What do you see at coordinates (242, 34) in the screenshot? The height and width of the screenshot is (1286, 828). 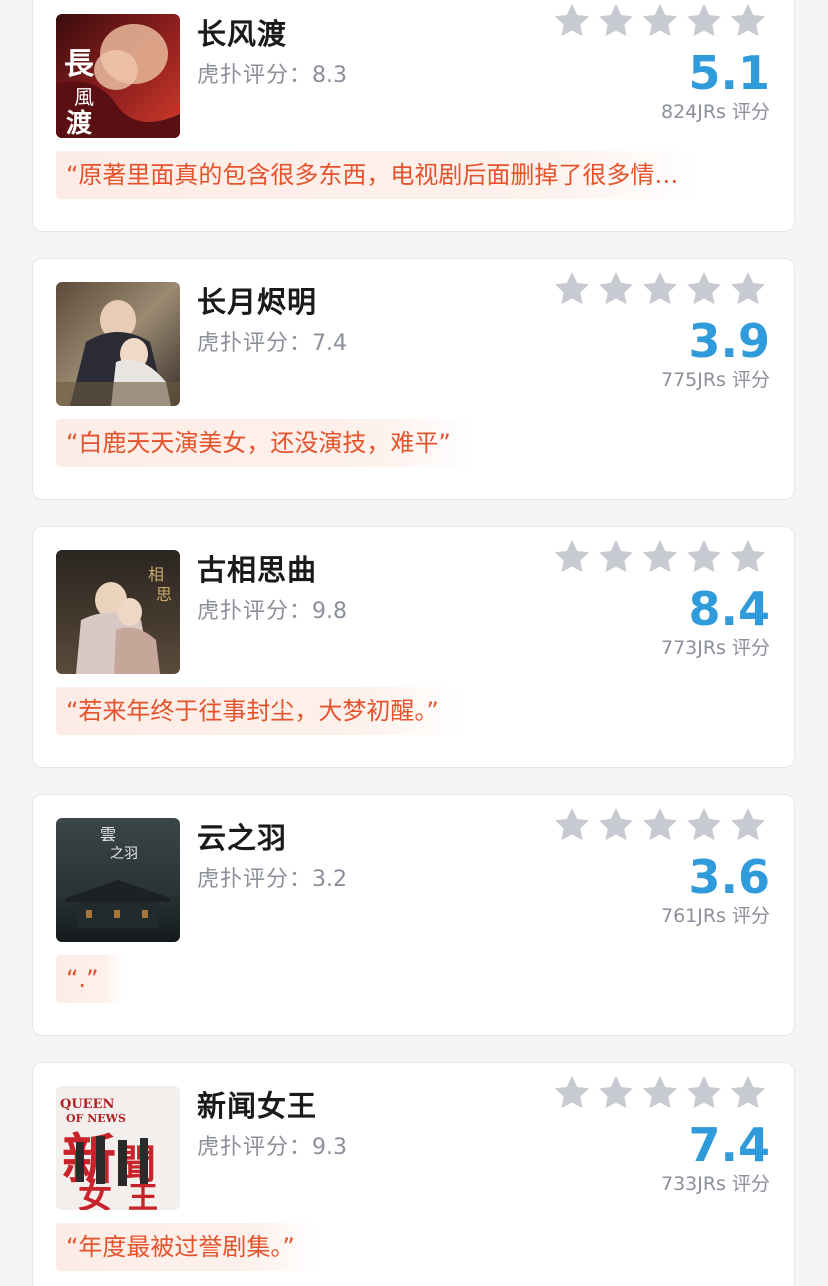 I see `drama-title: 长风渡` at bounding box center [242, 34].